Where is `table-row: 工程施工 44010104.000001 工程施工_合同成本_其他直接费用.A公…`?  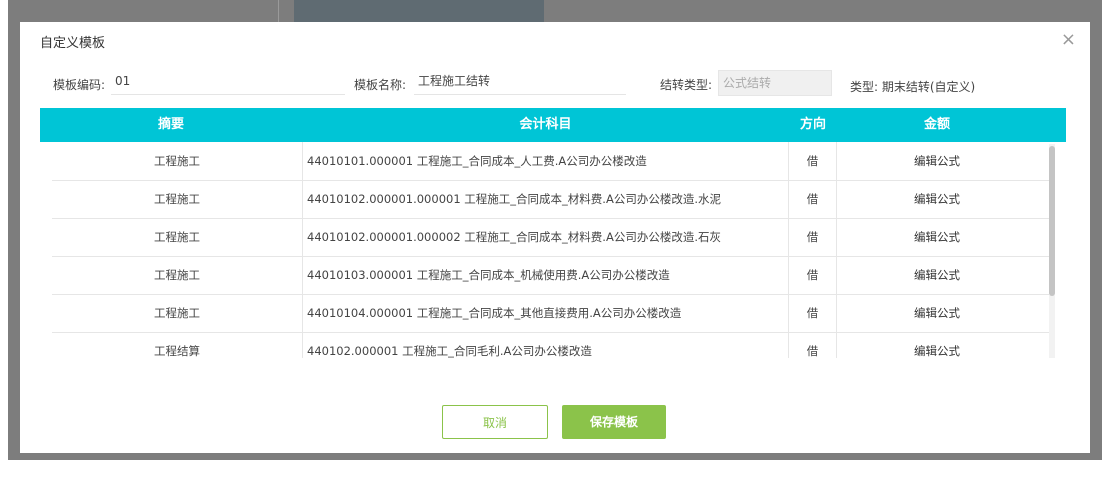 table-row: 工程施工 44010104.000001 工程施工_合同成本_其他直接费用.A公… is located at coordinates (550, 313).